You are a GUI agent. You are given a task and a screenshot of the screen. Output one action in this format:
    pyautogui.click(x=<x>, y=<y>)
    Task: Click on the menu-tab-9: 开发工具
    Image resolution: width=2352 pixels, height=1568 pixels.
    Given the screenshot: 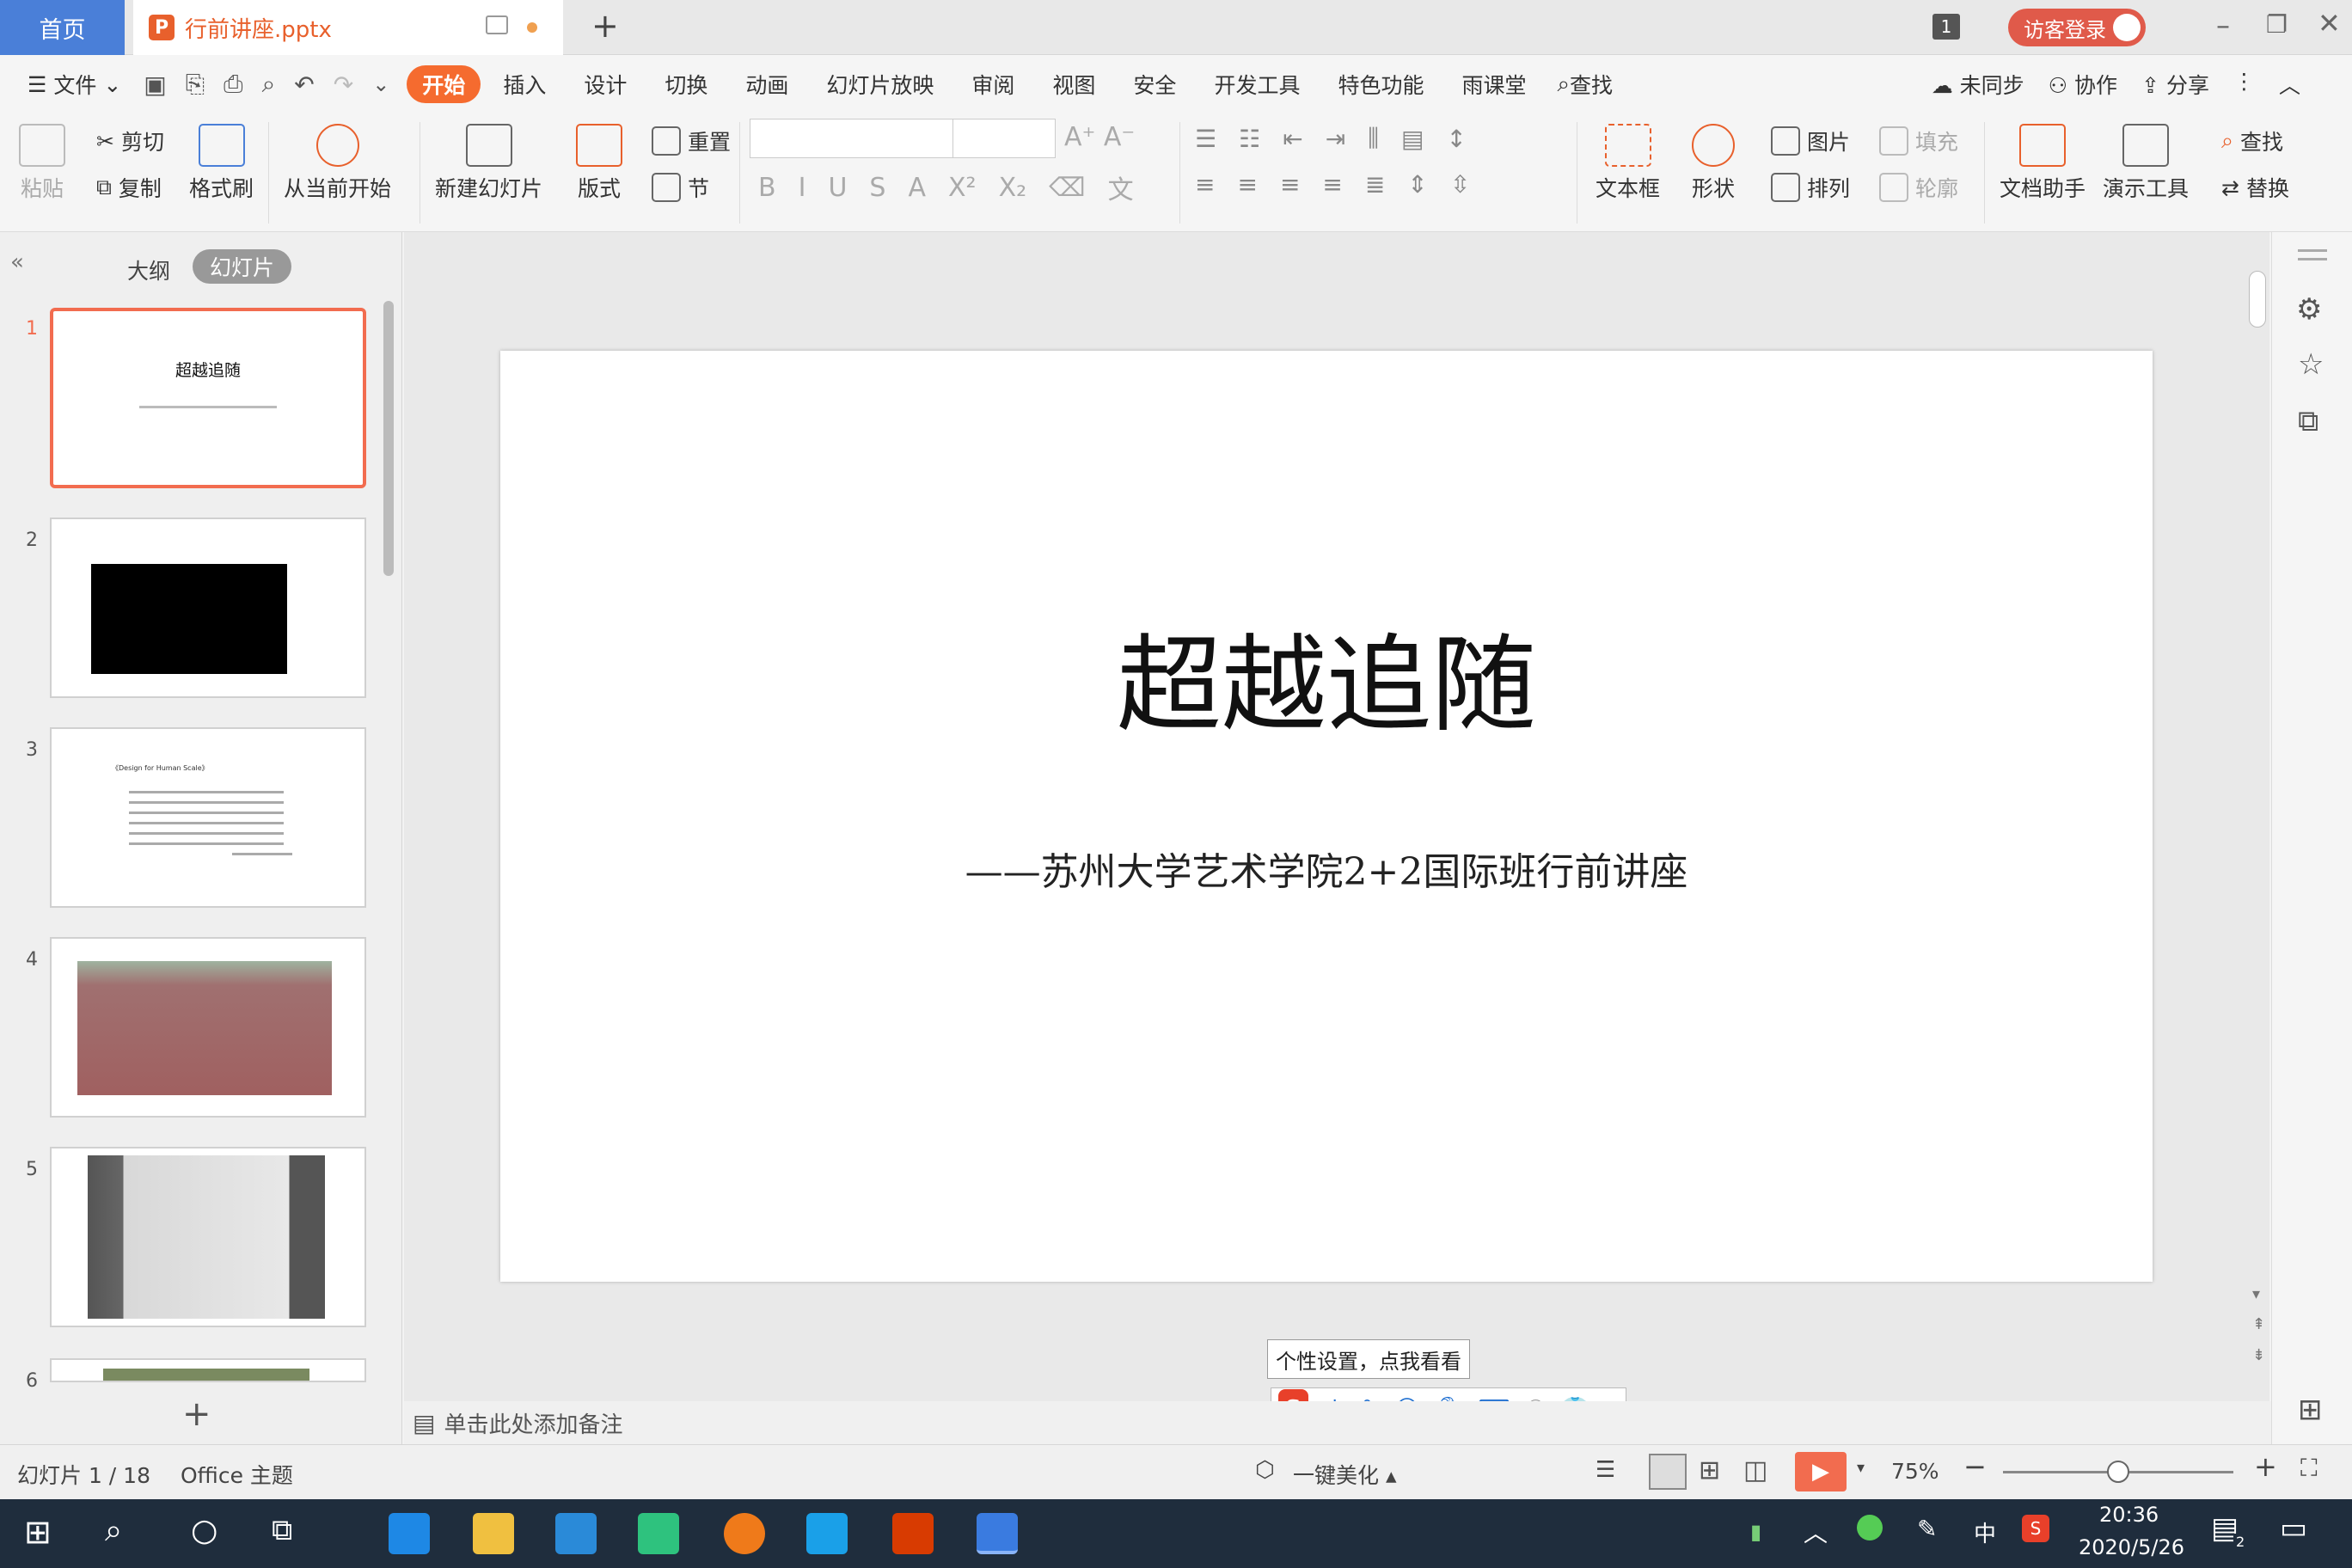 What is the action you would take?
    pyautogui.click(x=1256, y=84)
    